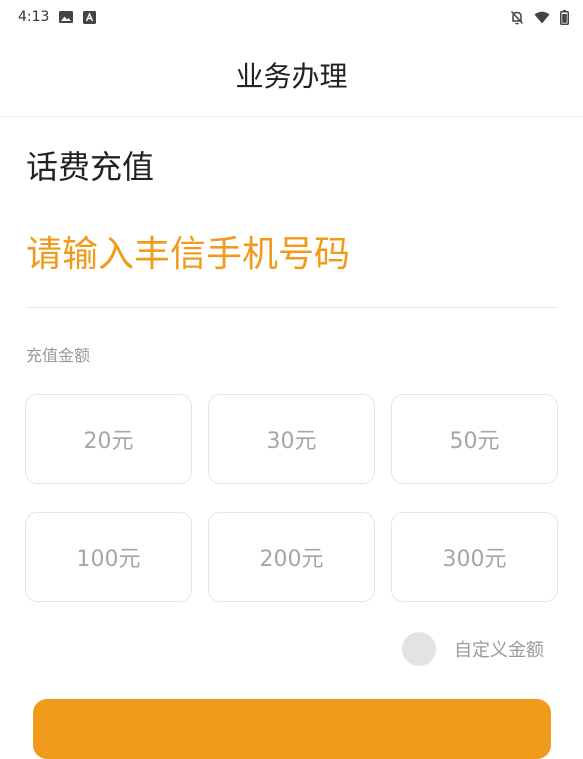 This screenshot has width=583, height=759. What do you see at coordinates (108, 439) in the screenshot?
I see `amount-option-20: 20元` at bounding box center [108, 439].